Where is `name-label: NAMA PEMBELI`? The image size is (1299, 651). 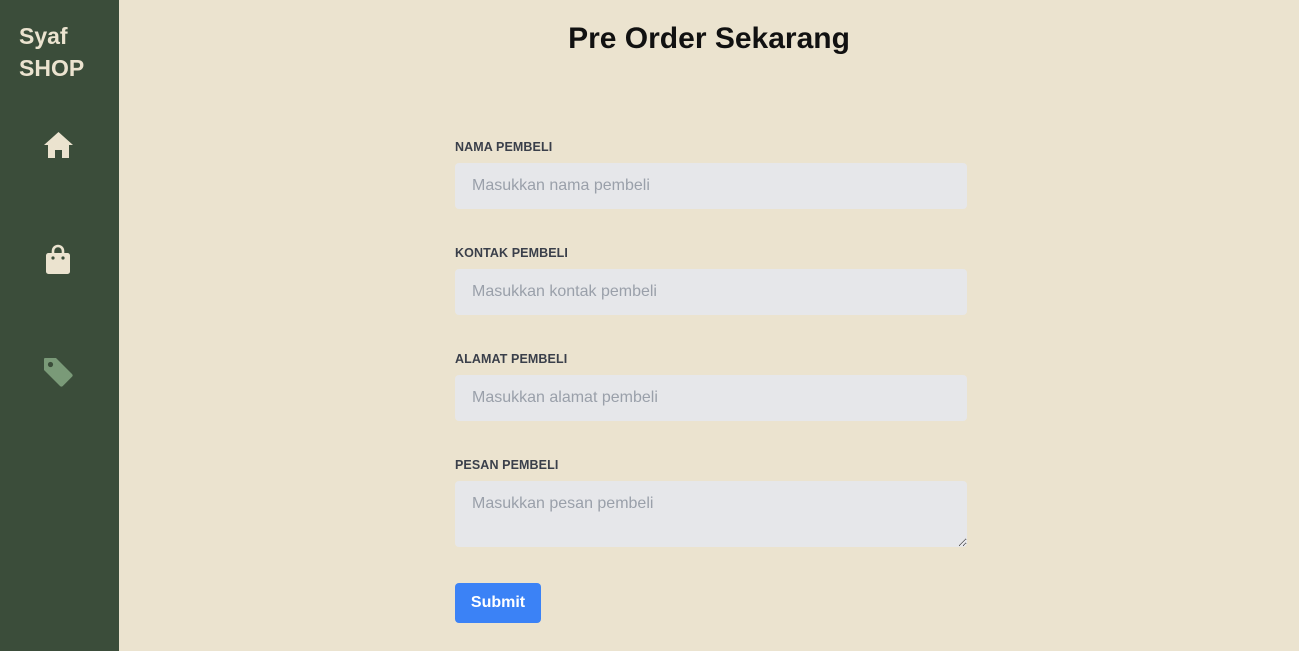
name-label: NAMA PEMBELI is located at coordinates (504, 147).